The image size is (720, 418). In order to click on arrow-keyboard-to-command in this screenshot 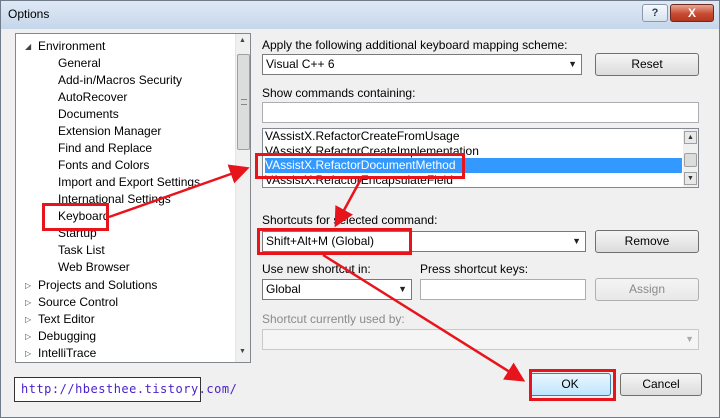, I will do `click(179, 191)`.